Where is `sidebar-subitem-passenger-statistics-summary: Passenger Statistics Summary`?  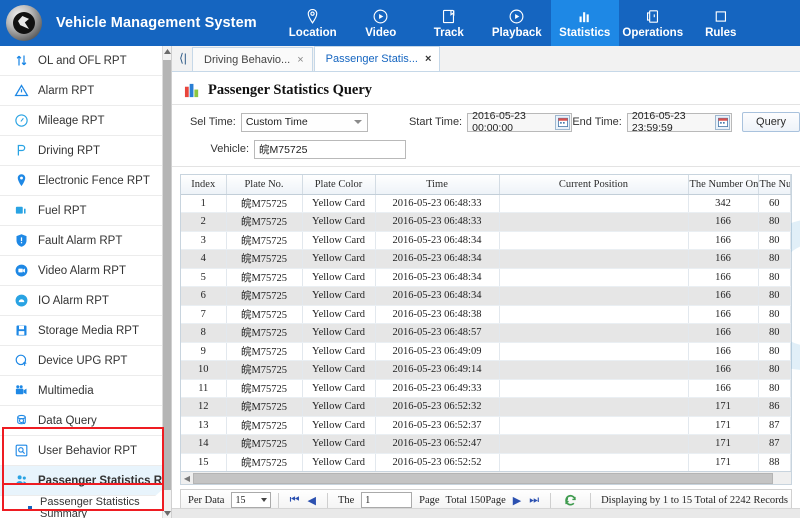
sidebar-subitem-passenger-statistics-summary: Passenger Statistics Summary is located at coordinates (82, 507).